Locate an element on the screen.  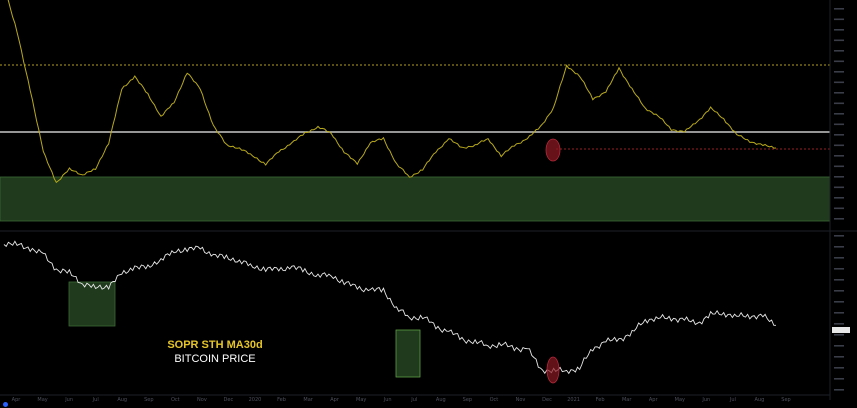
logo-icon is located at coordinates (5, 404).